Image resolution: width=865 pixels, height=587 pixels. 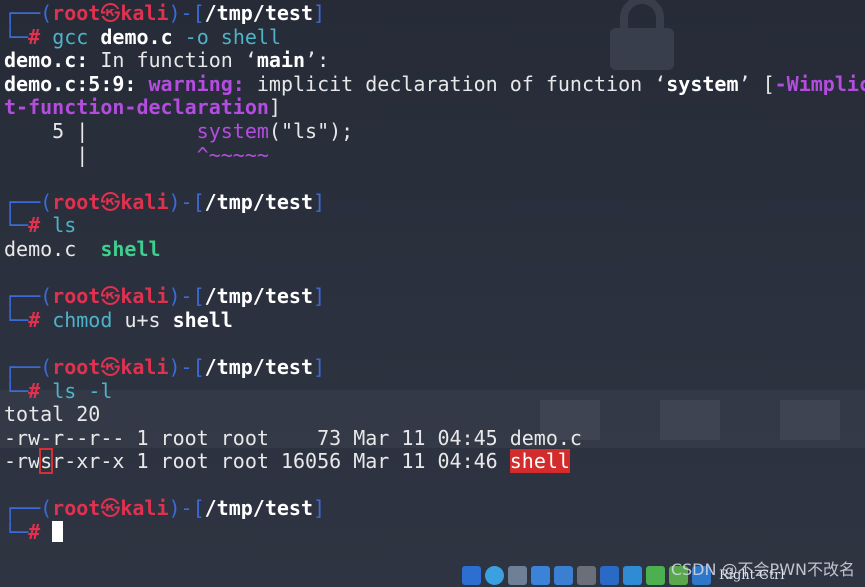 I want to click on output-file: demo.c:, so click(x=46, y=60).